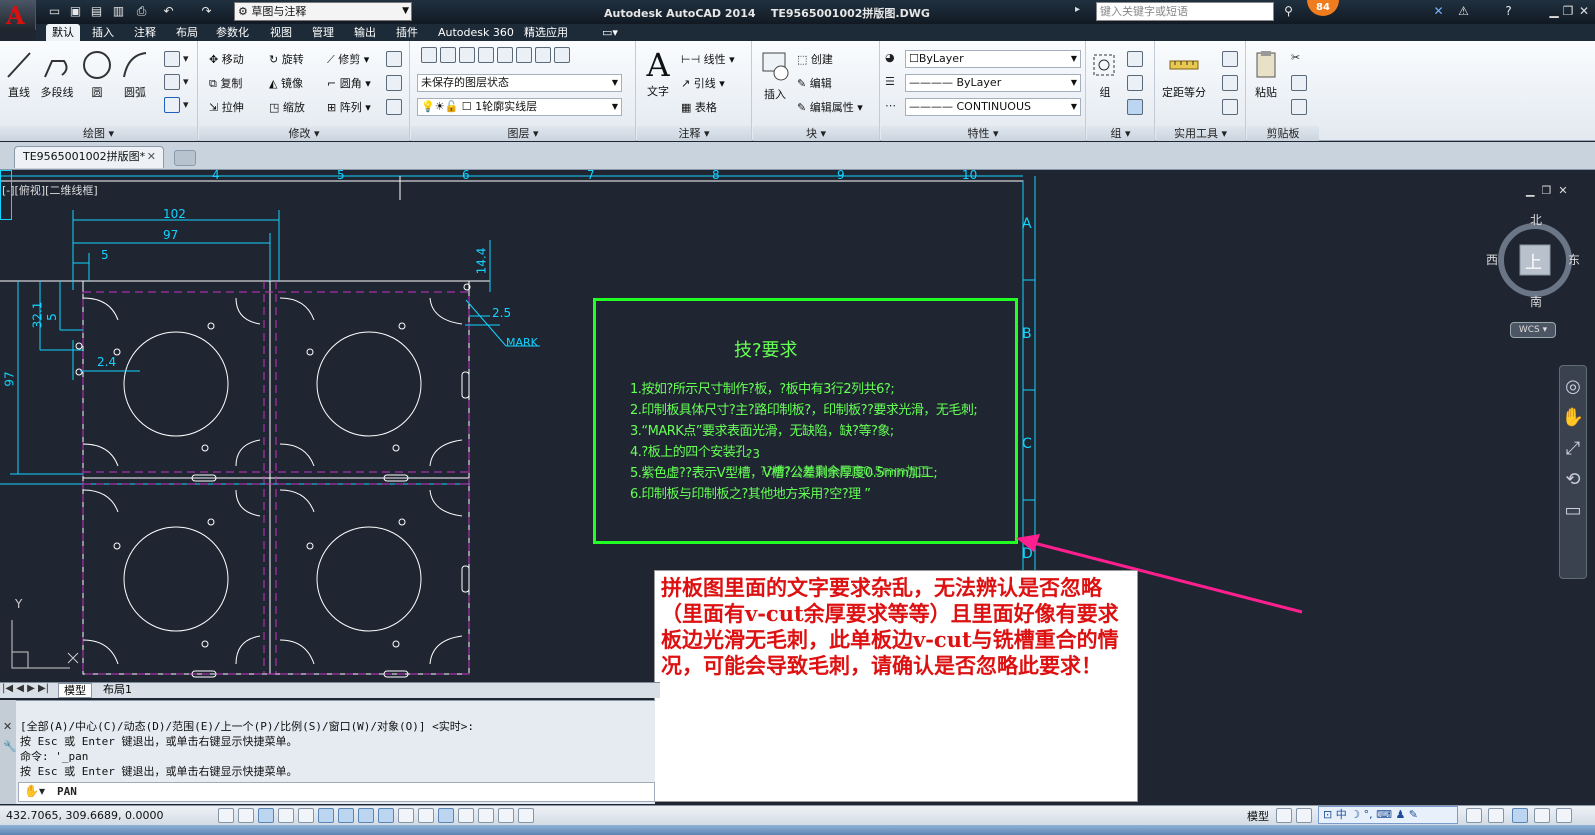  I want to click on close-command-icon: ✕, so click(7, 726).